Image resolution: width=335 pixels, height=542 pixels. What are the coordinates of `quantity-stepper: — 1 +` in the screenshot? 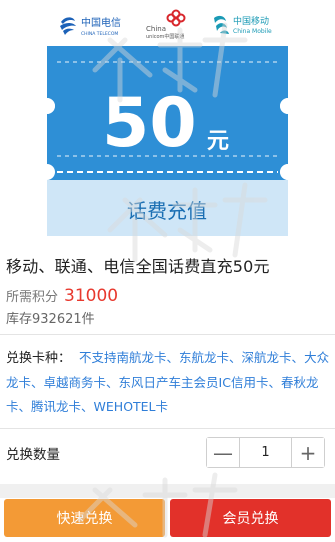 It's located at (265, 452).